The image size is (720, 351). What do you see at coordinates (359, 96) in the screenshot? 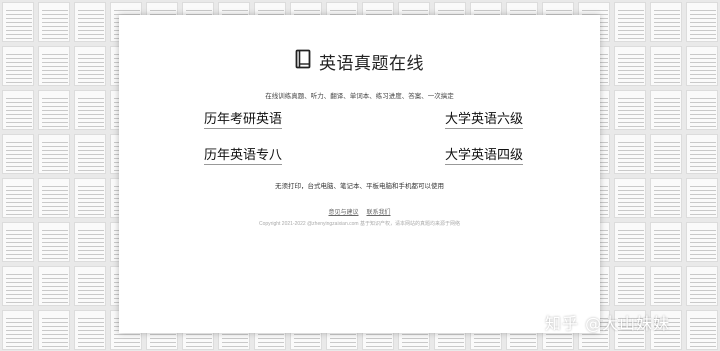
I see `page-subtitle: 在线训练真题、听力、翻译、单词本、练习进度、答案、一次搞定` at bounding box center [359, 96].